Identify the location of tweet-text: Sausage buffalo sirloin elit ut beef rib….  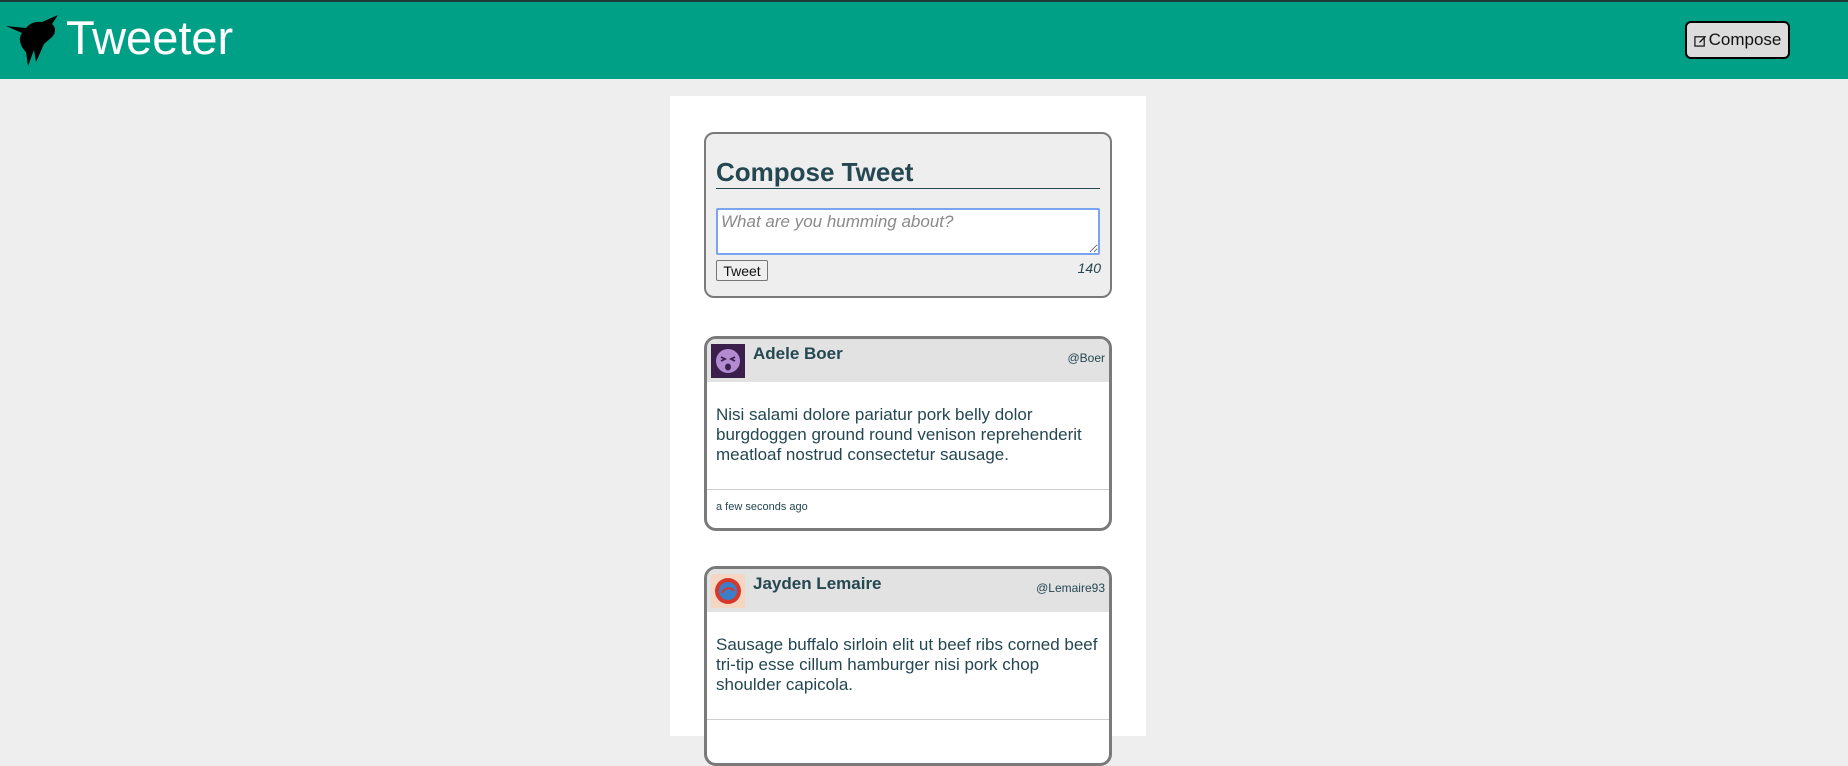
(907, 664).